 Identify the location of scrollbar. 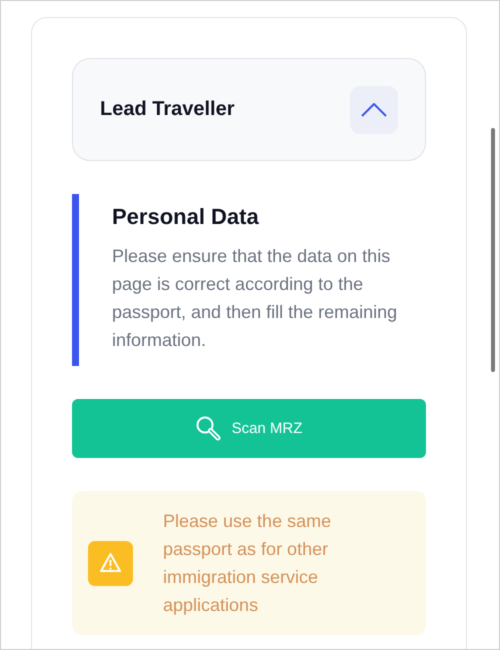
(493, 250).